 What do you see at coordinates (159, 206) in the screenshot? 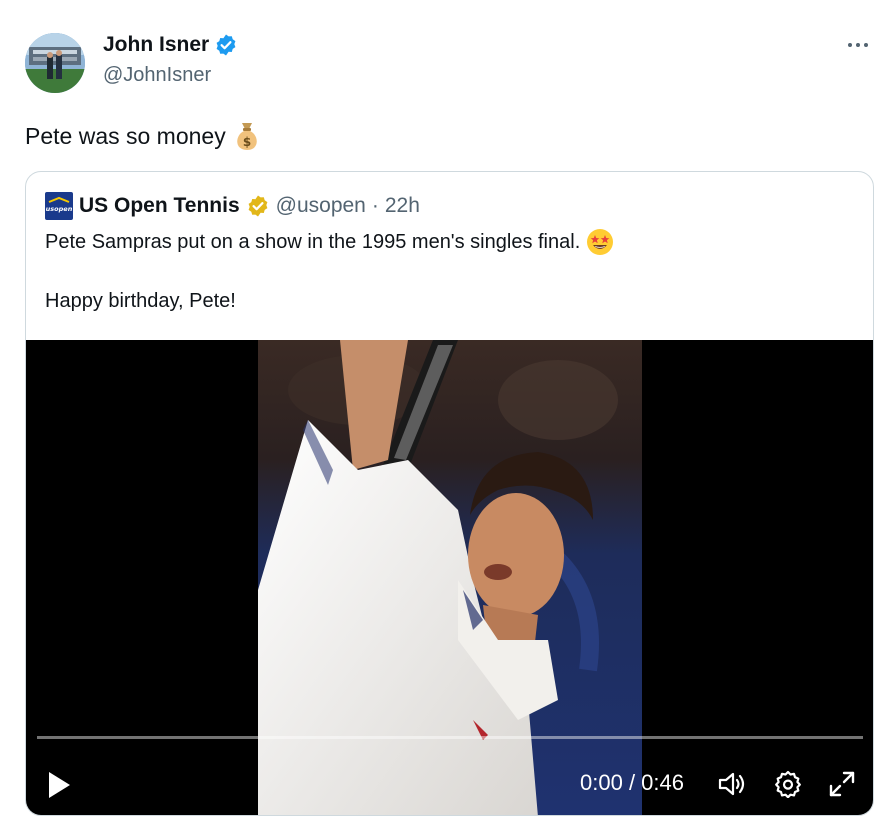
I see `quoted-author-name: US Open Tennis` at bounding box center [159, 206].